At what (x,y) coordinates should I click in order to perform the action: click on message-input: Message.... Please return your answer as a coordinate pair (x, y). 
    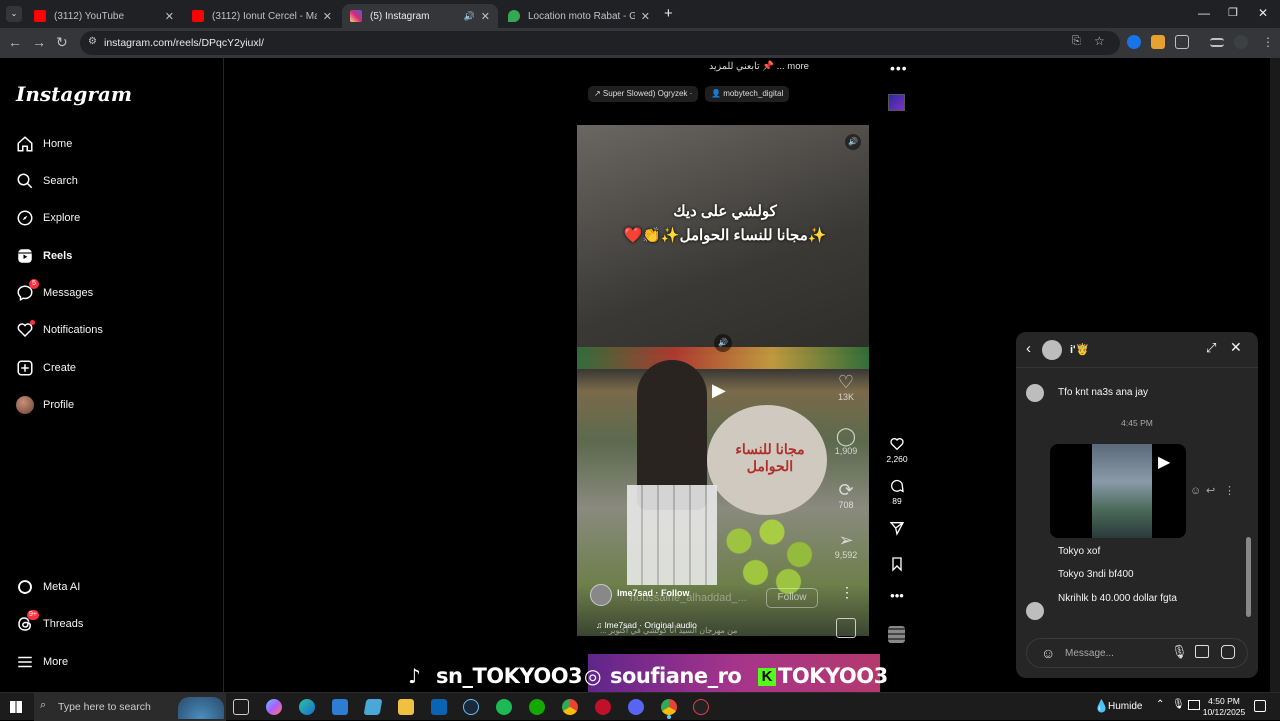
    Looking at the image, I should click on (1089, 653).